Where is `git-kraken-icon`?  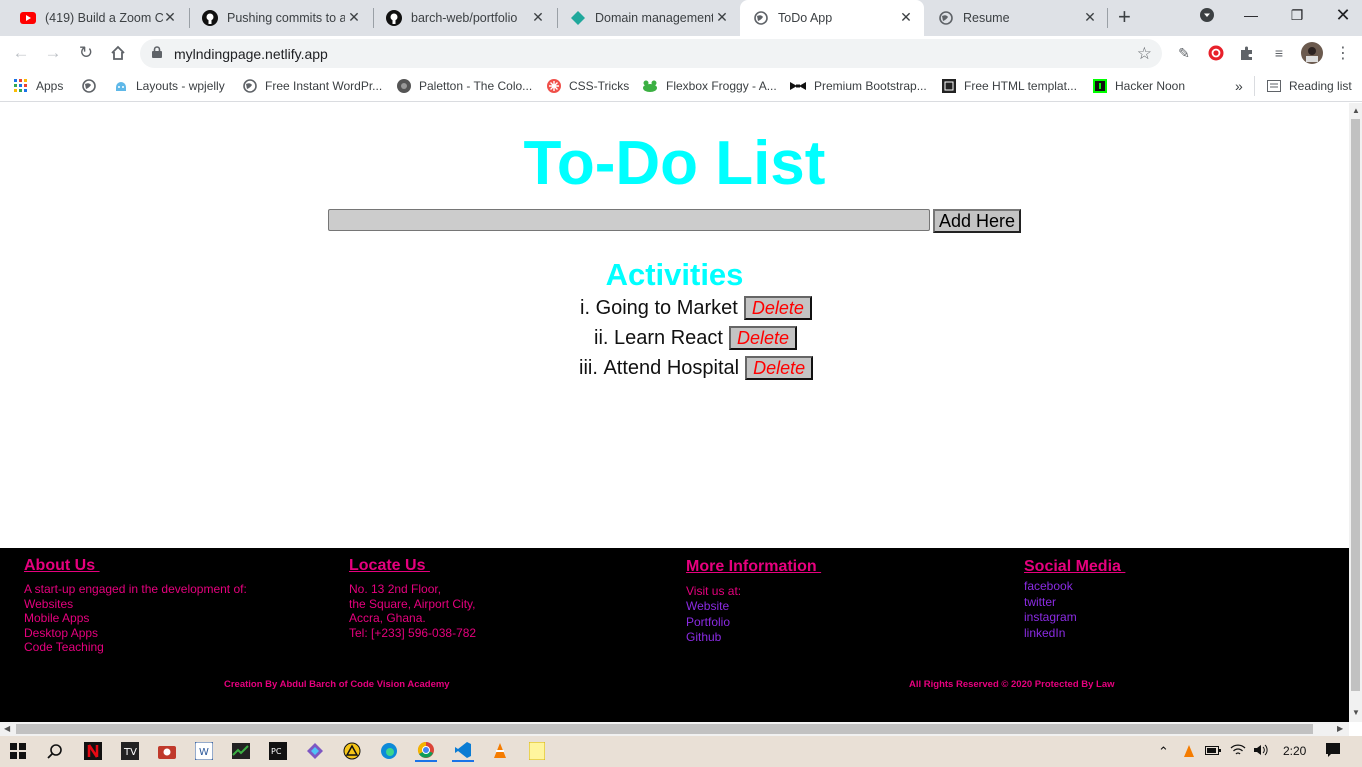
git-kraken-icon is located at coordinates (315, 751).